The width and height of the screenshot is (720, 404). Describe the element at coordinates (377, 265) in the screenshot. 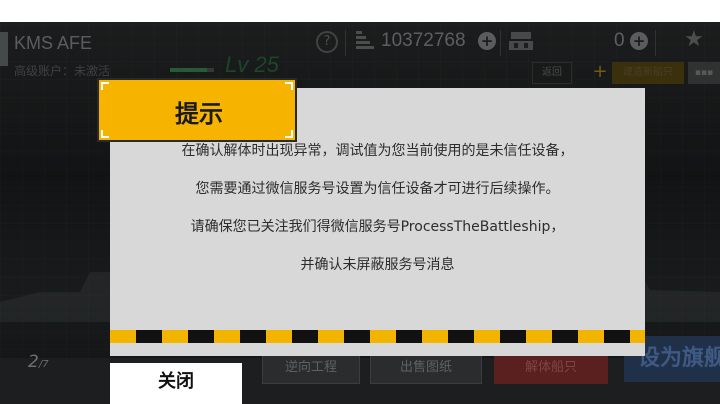

I see `dialog-line: 并确认未屏蔽服务号消息` at that location.